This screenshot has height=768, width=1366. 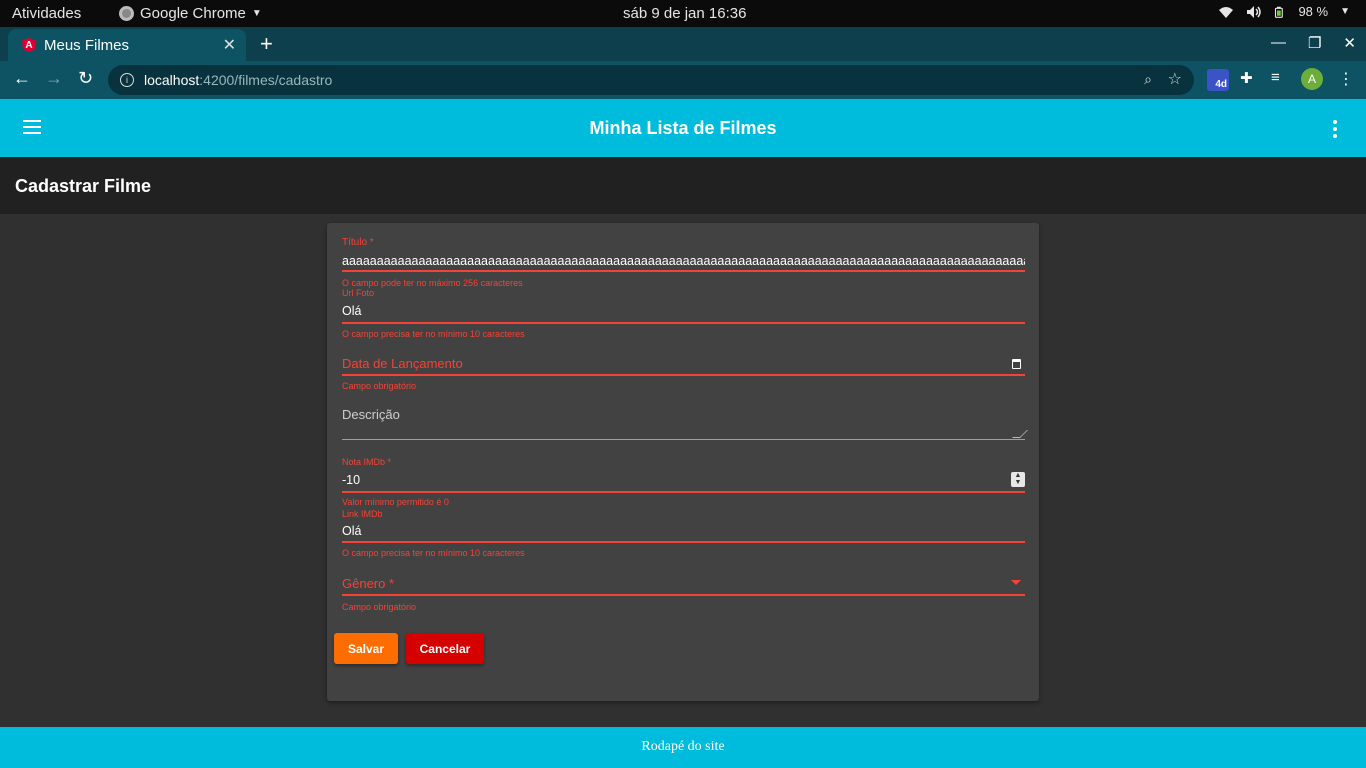 I want to click on cancel-button: Cancelar, so click(x=445, y=648).